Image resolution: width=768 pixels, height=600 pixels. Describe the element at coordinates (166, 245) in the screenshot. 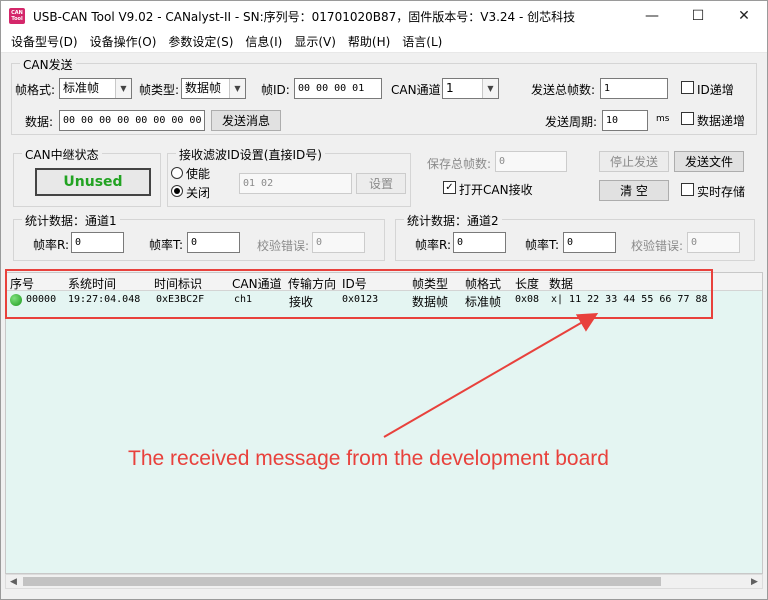

I see `ch1-tx-label: 帧率T:` at that location.